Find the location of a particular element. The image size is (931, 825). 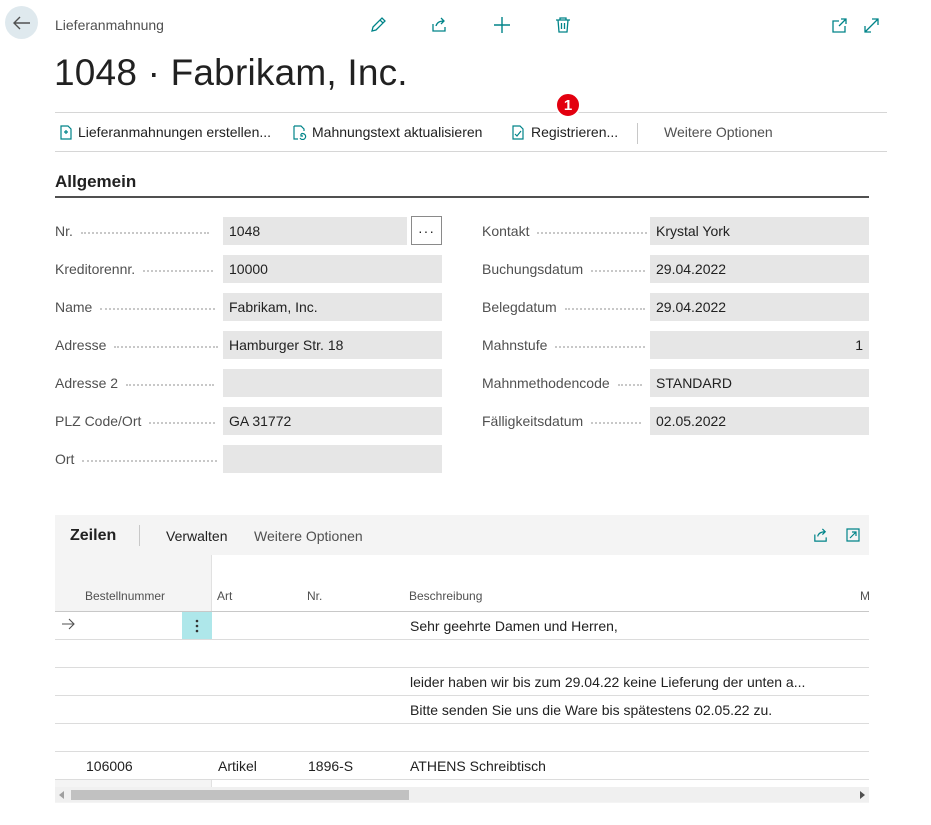

buchungsdatum-field: 29.04.2022 is located at coordinates (759, 269).